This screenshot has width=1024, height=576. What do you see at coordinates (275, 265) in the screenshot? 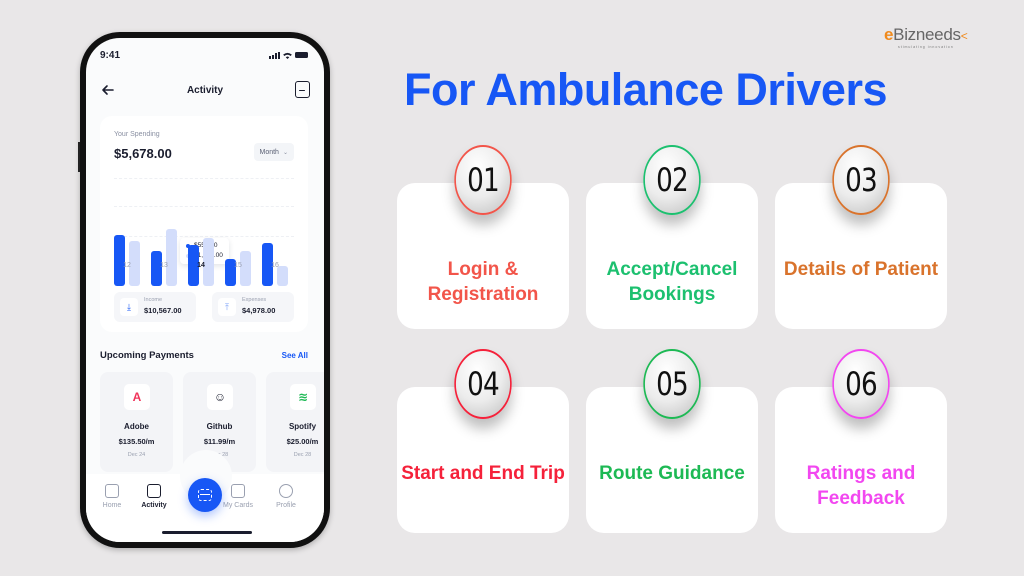
I see `x-tick-label: 16` at bounding box center [275, 265].